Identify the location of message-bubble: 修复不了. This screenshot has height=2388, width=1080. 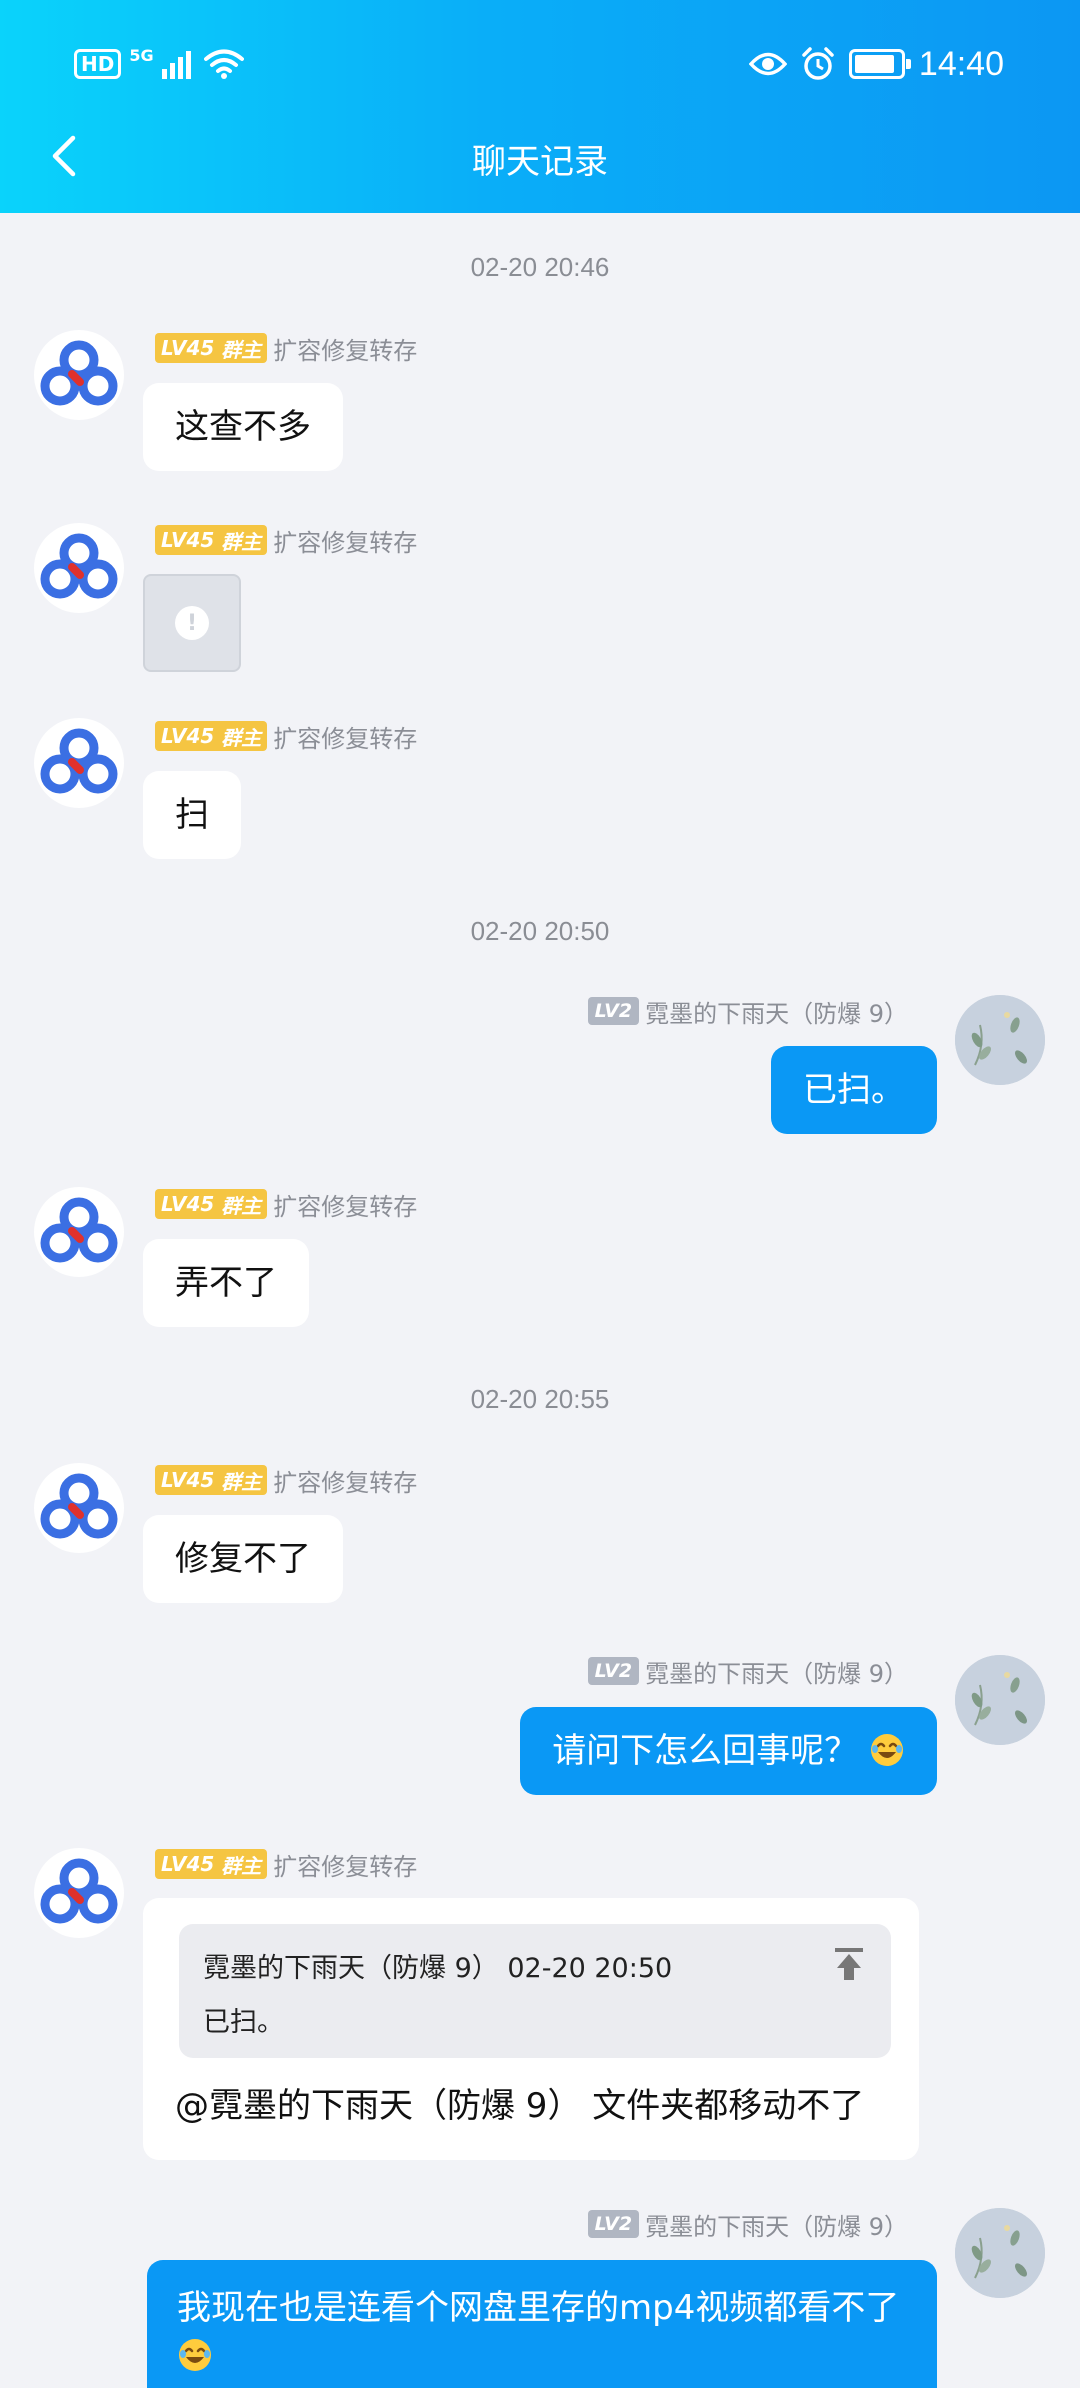
(243, 1559).